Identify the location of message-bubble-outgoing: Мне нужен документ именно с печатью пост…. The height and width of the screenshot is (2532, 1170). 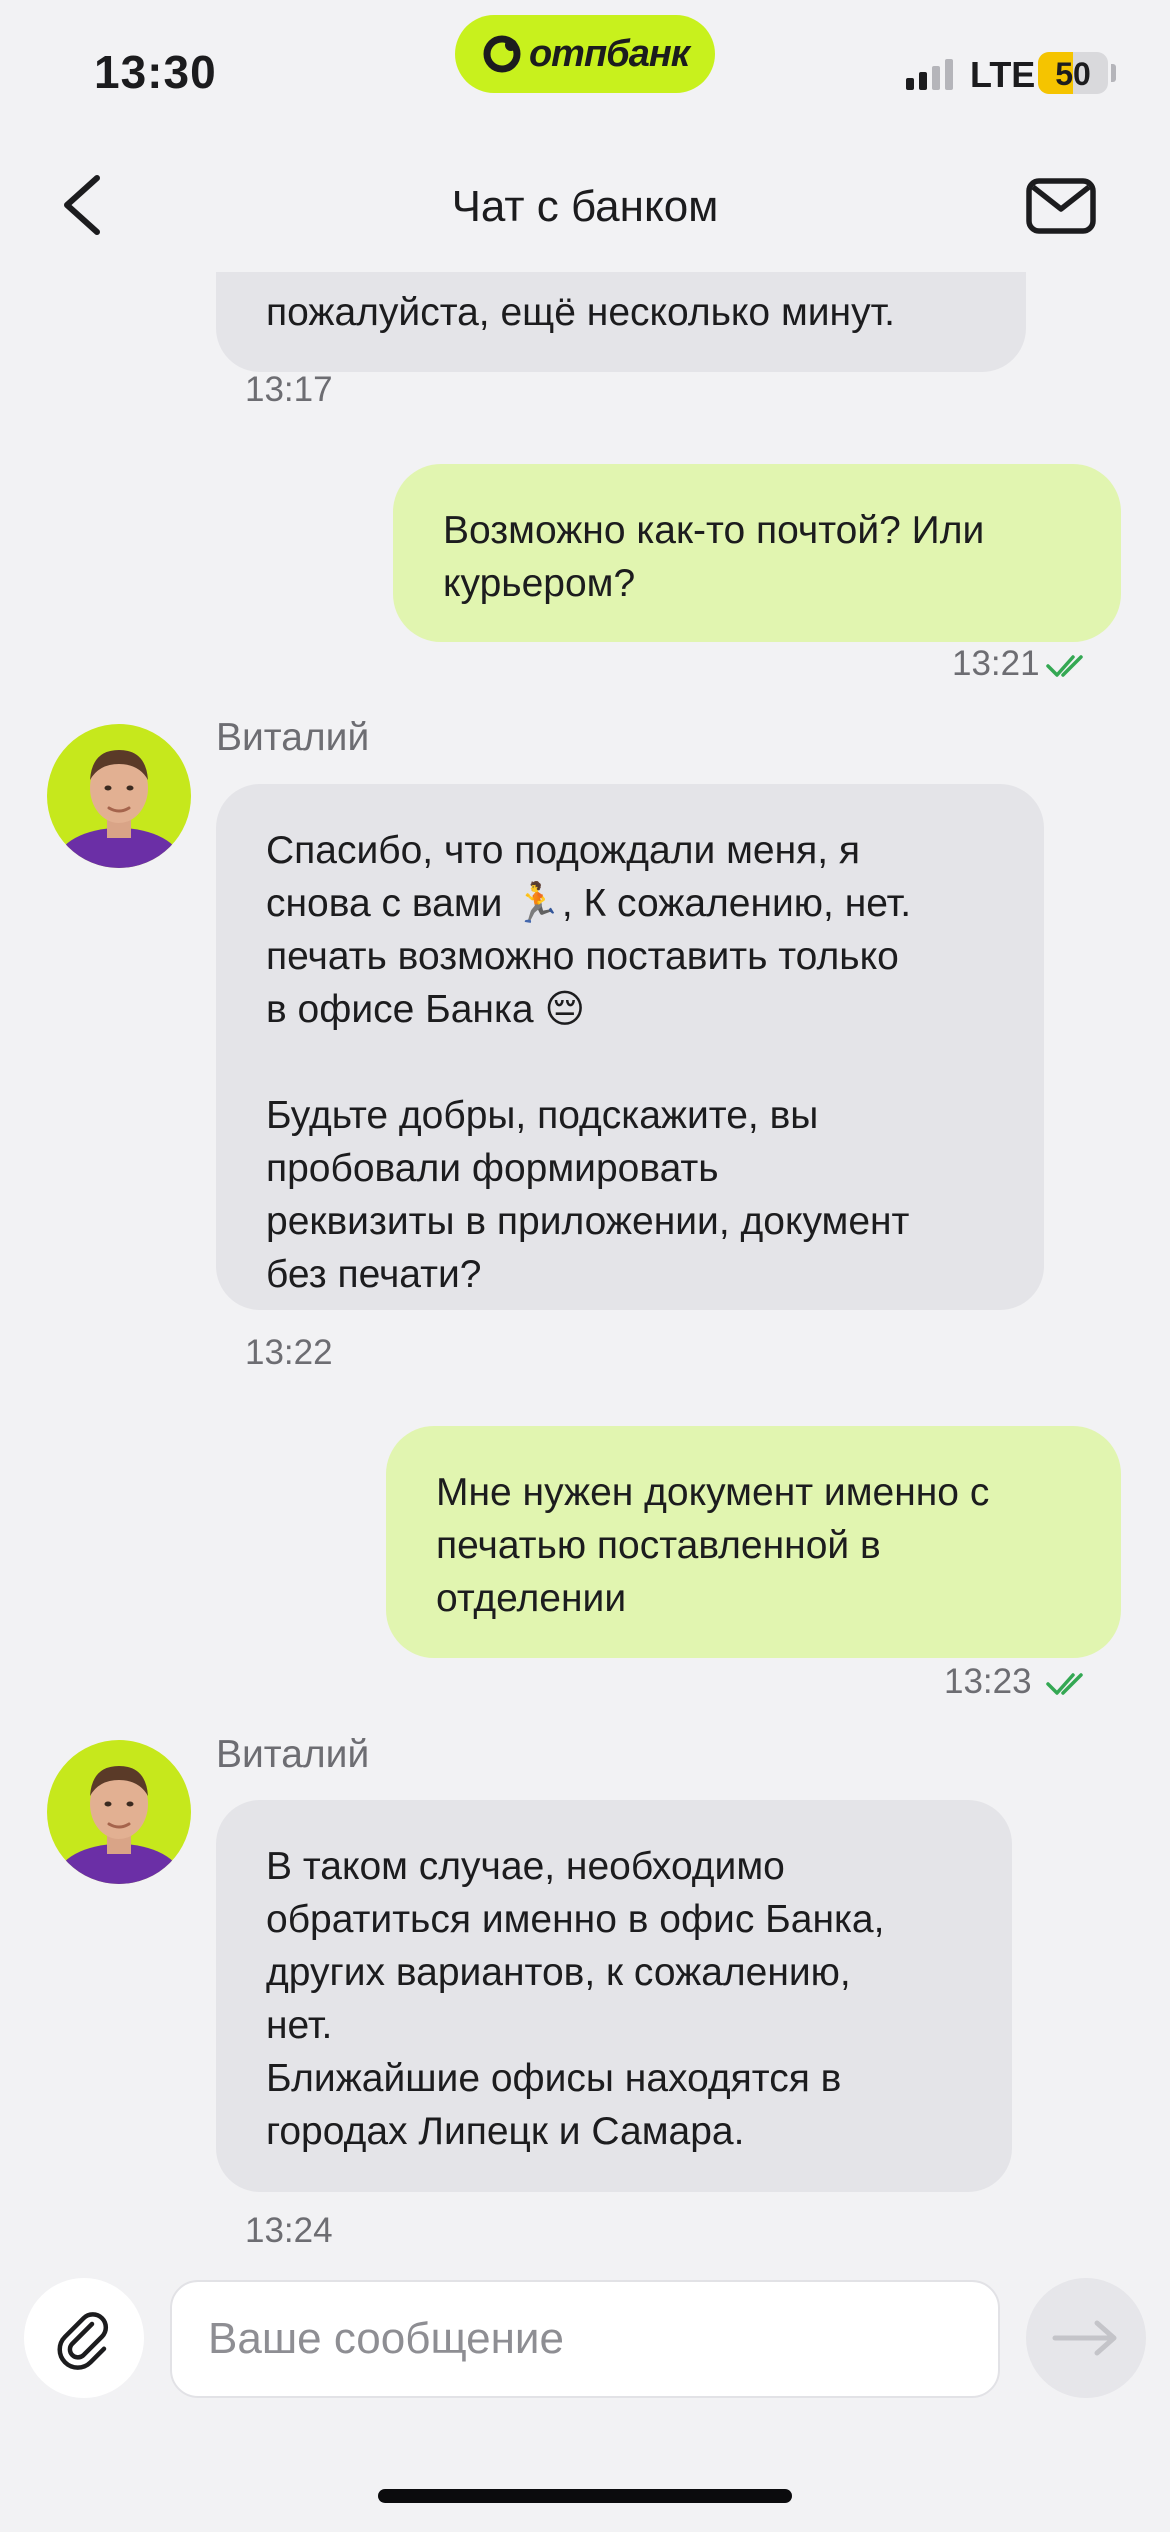
(753, 1542).